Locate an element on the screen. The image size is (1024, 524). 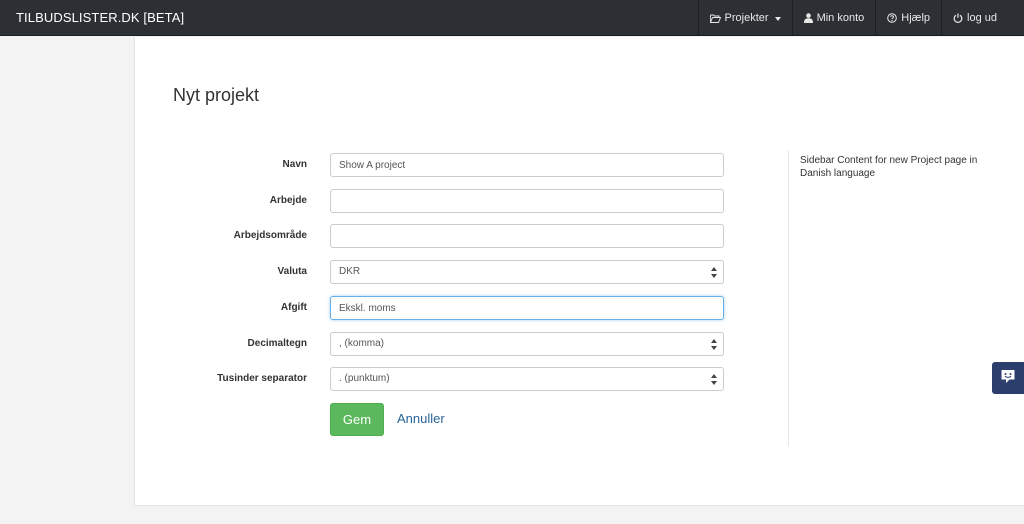
form-row-tusinder-separator: Tusinder separator . (punktum) is located at coordinates (438, 379).